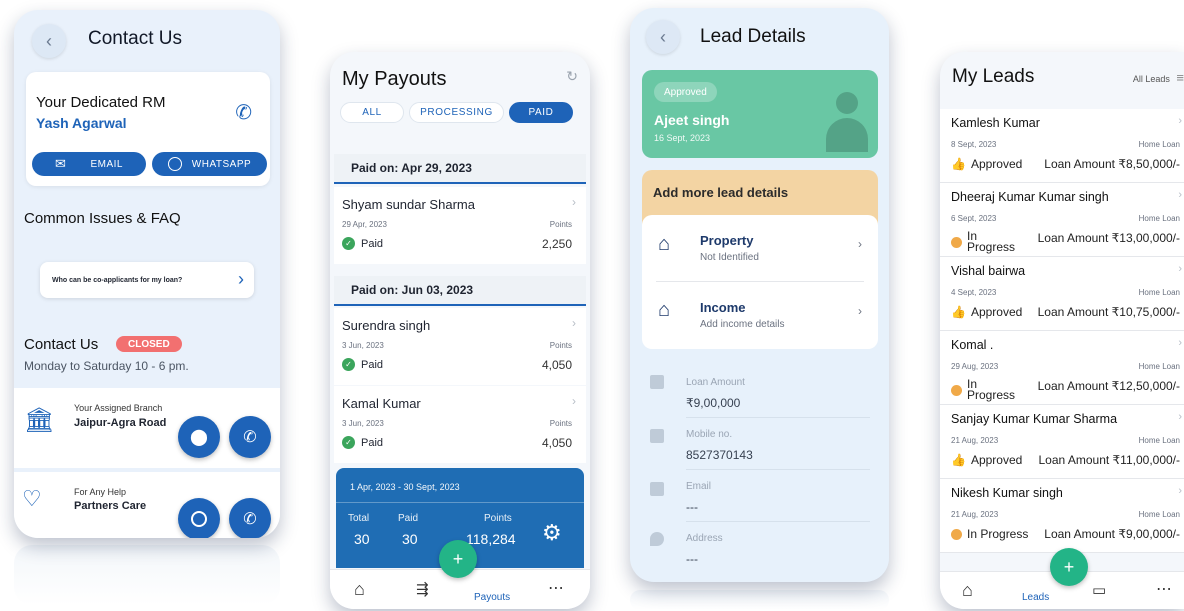 This screenshot has height=611, width=1184. What do you see at coordinates (847, 122) in the screenshot?
I see `avatar` at bounding box center [847, 122].